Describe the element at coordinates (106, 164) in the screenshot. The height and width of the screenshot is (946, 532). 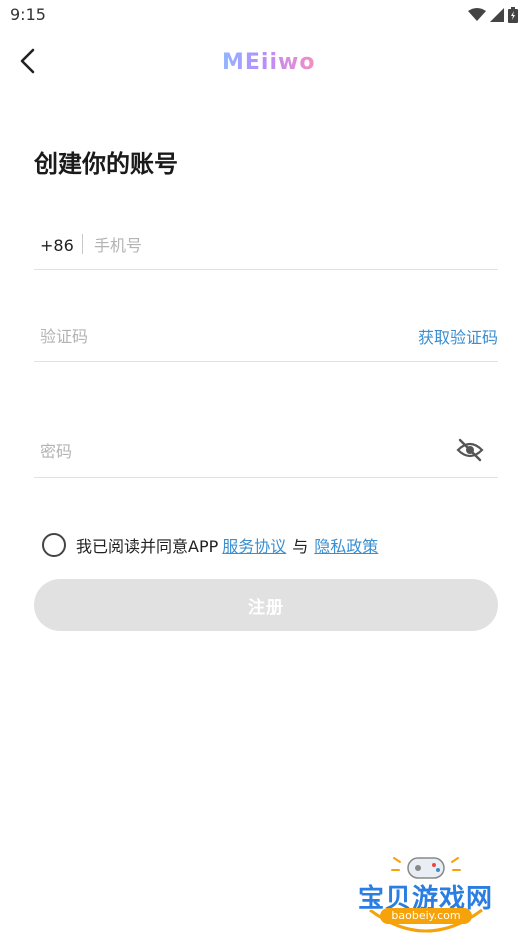
I see `page-title: 创建你的账号` at that location.